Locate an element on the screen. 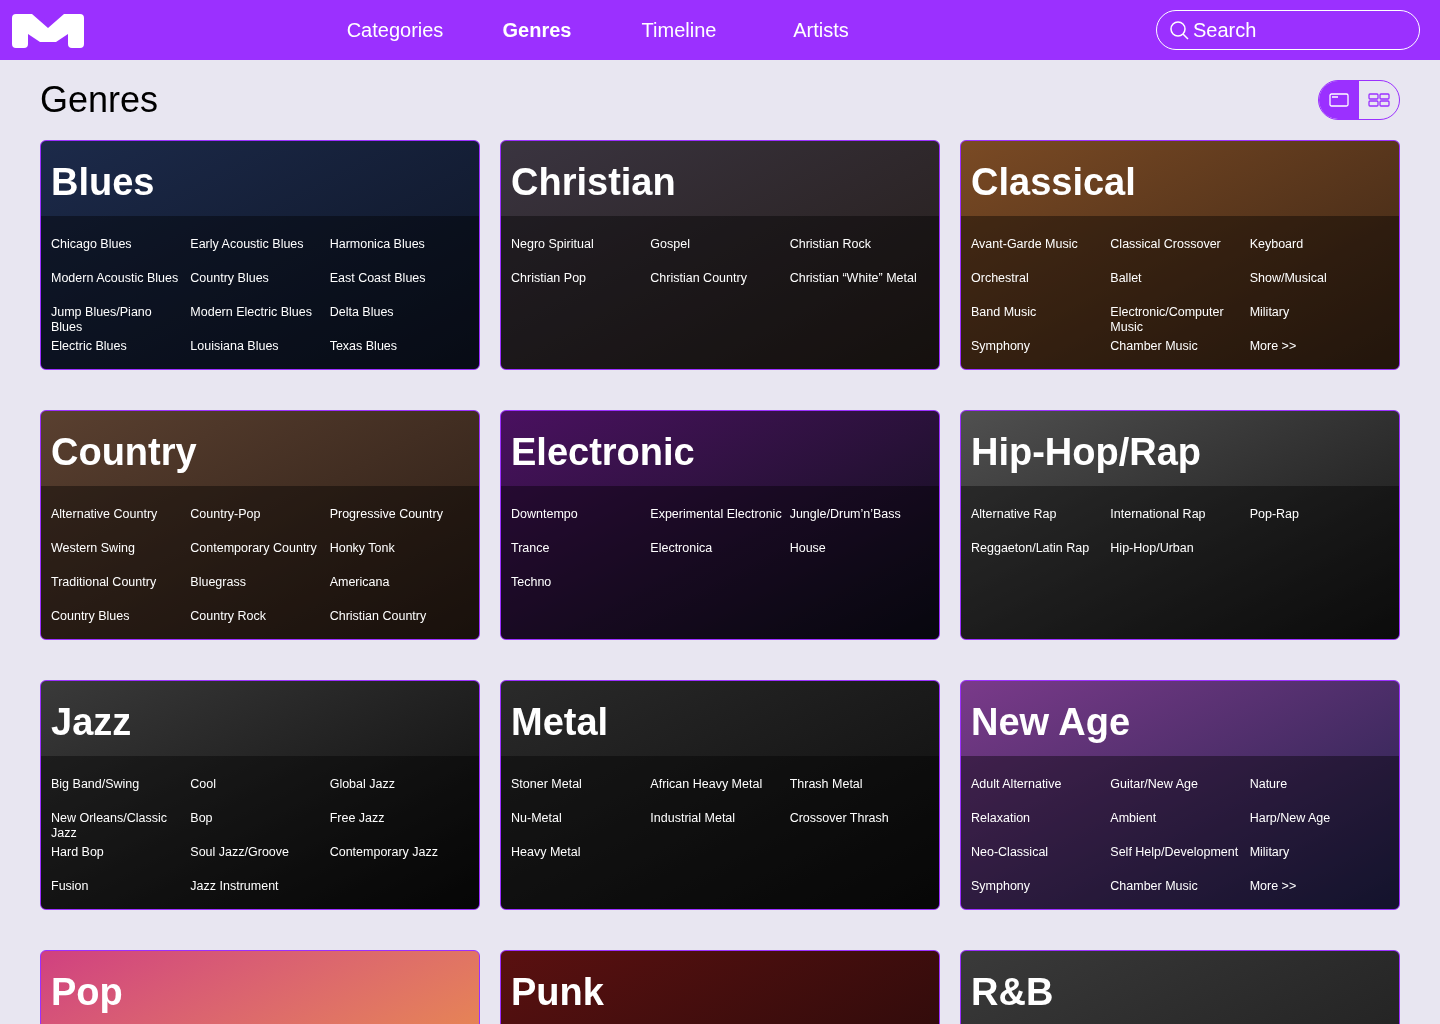 The image size is (1440, 1024). subgenre-link: Adult Alternative is located at coordinates (1016, 784).